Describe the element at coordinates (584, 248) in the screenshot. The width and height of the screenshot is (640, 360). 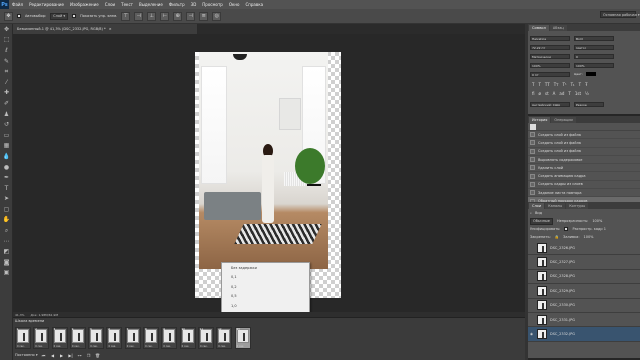
I see `layer-row: DSC_2326.JPG` at that location.